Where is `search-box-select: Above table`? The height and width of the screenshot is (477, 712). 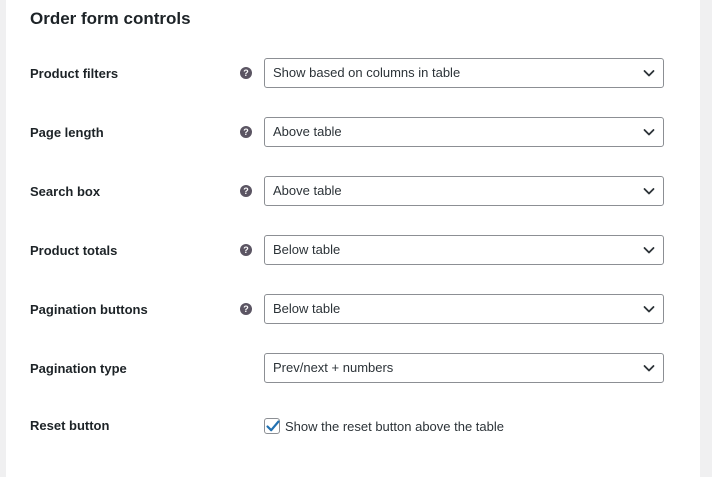 search-box-select: Above table is located at coordinates (464, 191).